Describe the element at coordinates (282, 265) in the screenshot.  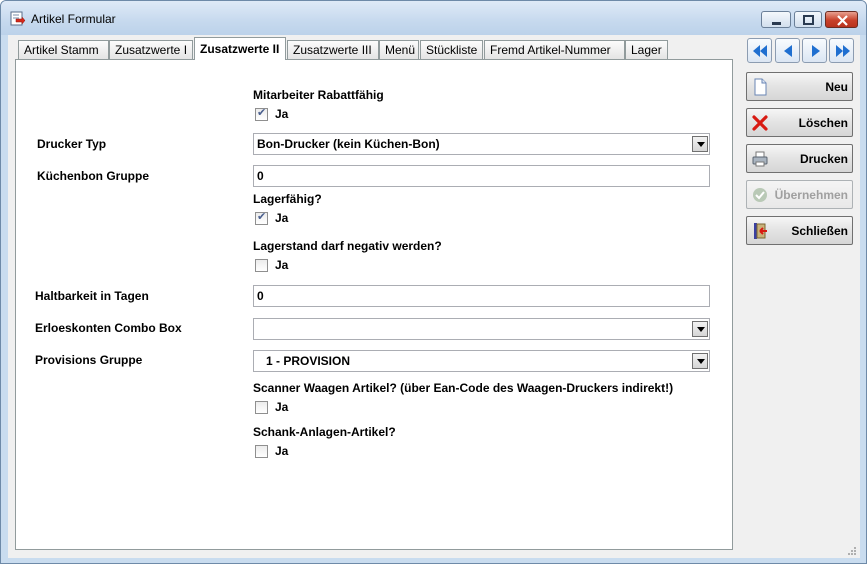
I see `lagerstand-negativ-checkbox-label: Ja` at that location.